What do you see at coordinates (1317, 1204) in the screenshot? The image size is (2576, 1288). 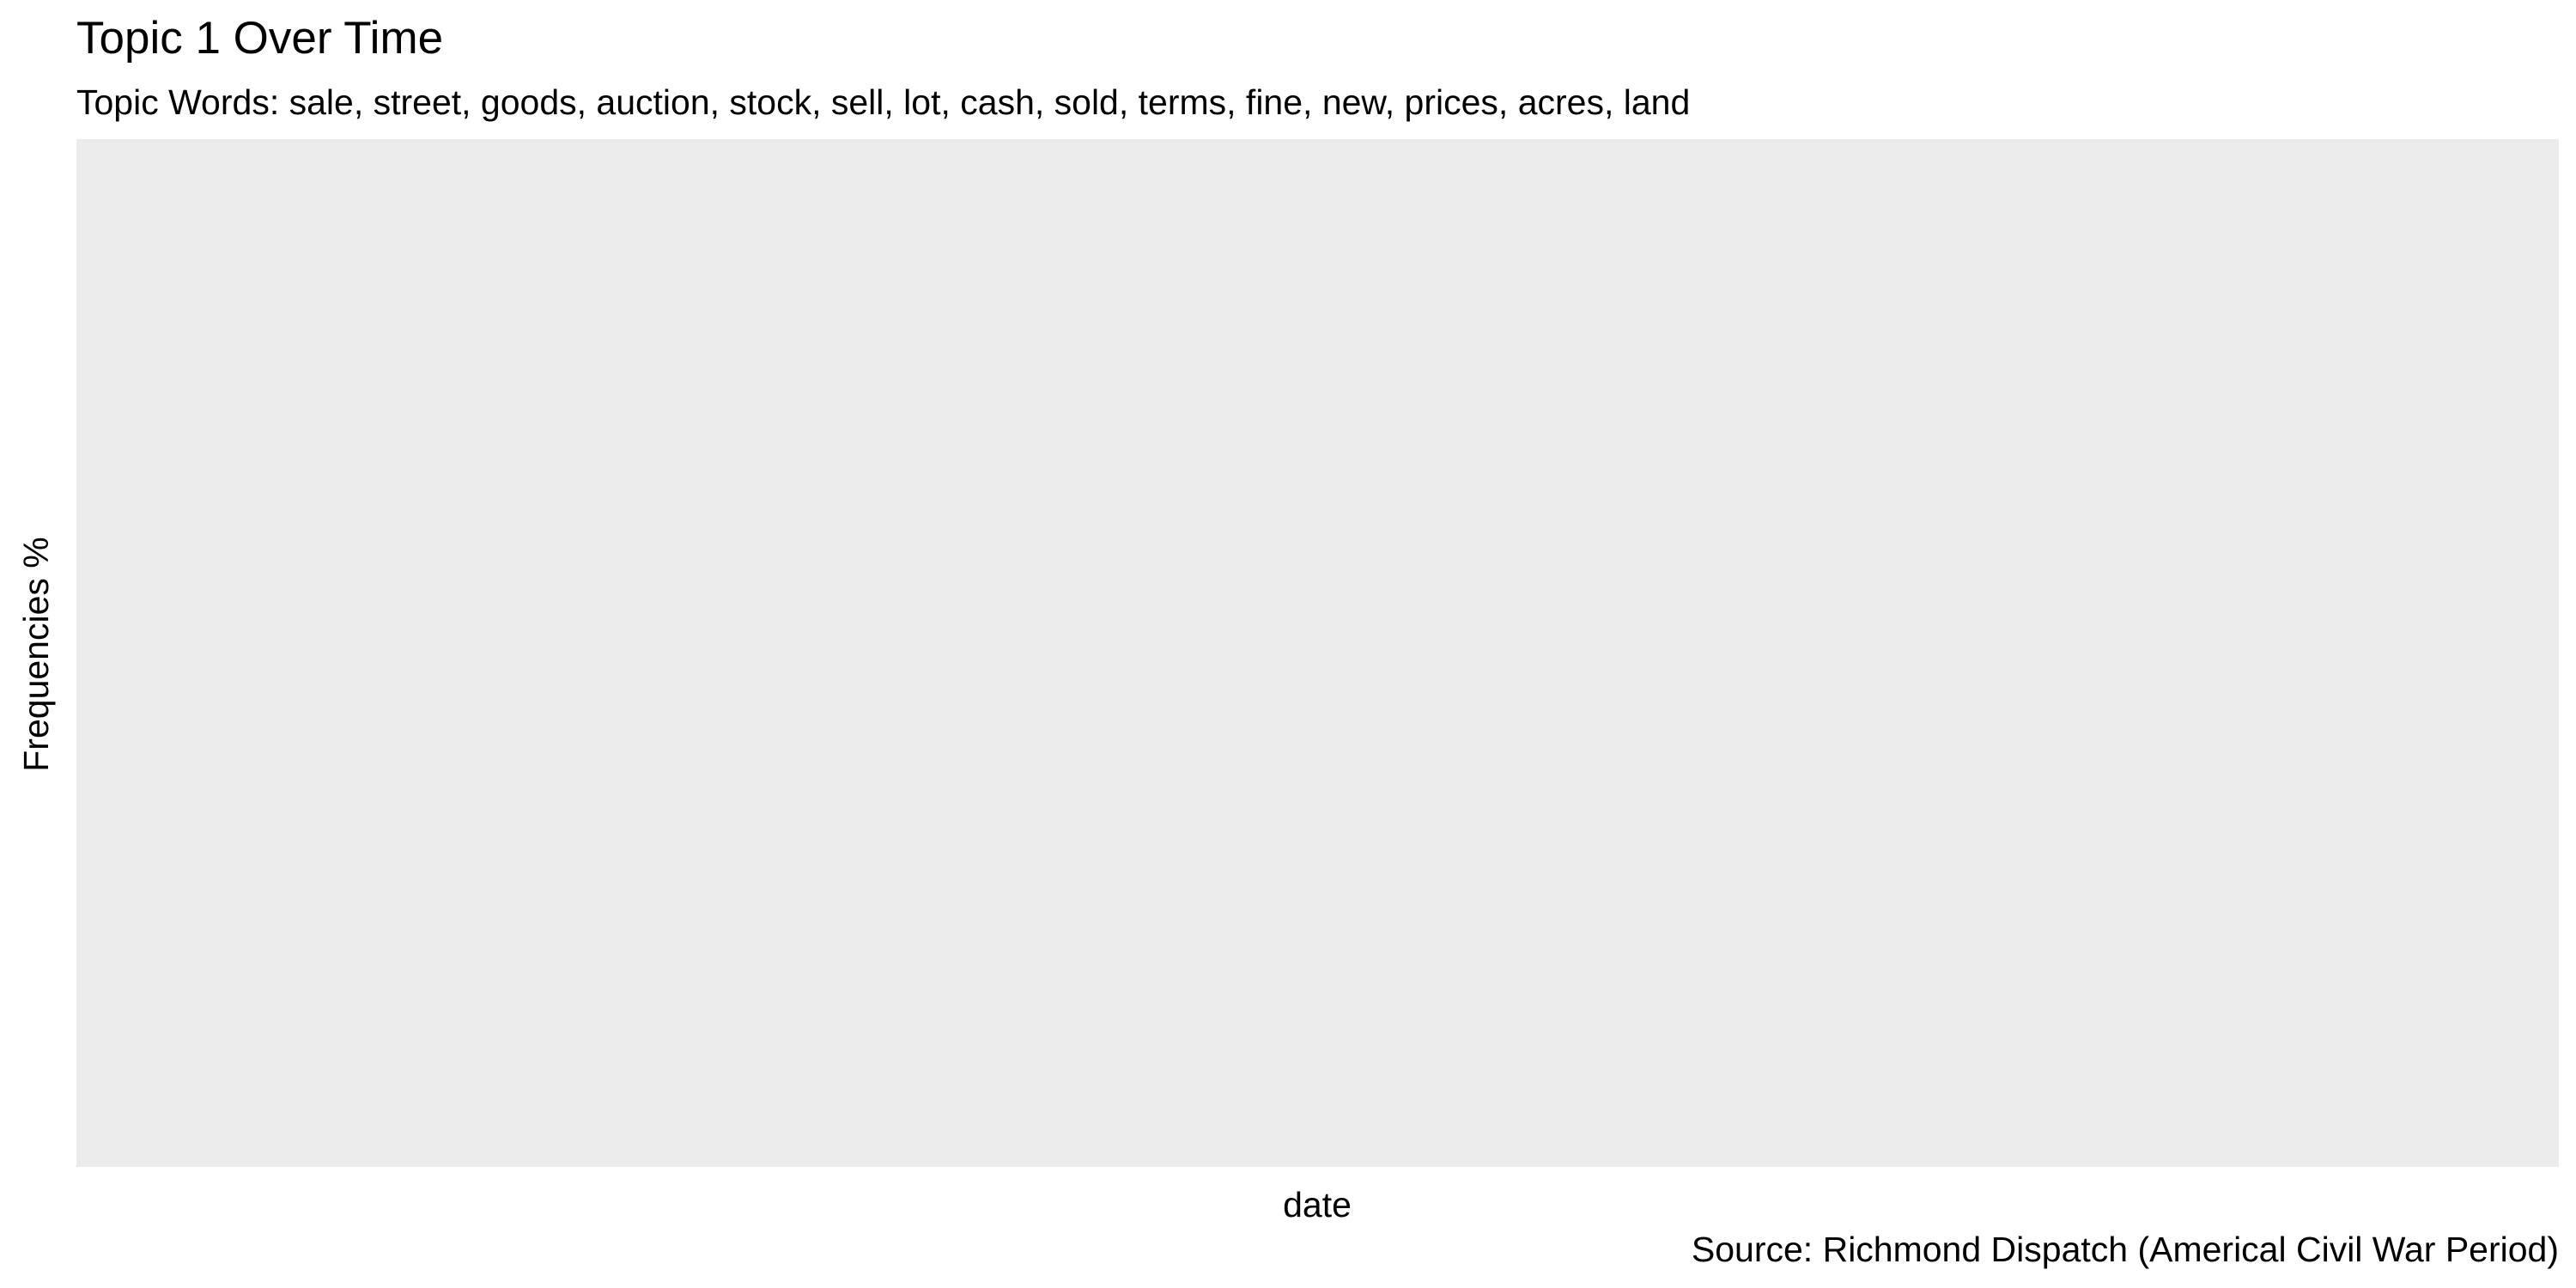 I see `x-axis-label: date` at bounding box center [1317, 1204].